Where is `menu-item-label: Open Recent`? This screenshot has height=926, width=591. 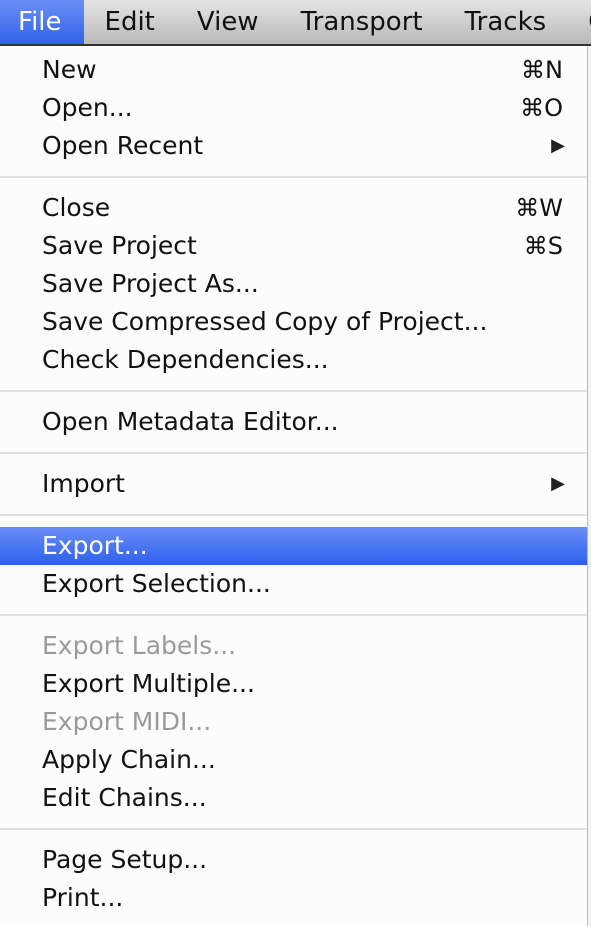 menu-item-label: Open Recent is located at coordinates (123, 145).